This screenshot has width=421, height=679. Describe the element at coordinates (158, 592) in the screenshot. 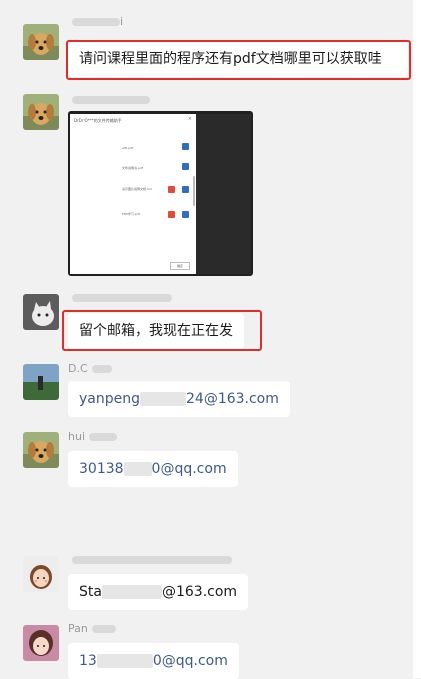

I see `message-bubble: Sta @163.com` at that location.